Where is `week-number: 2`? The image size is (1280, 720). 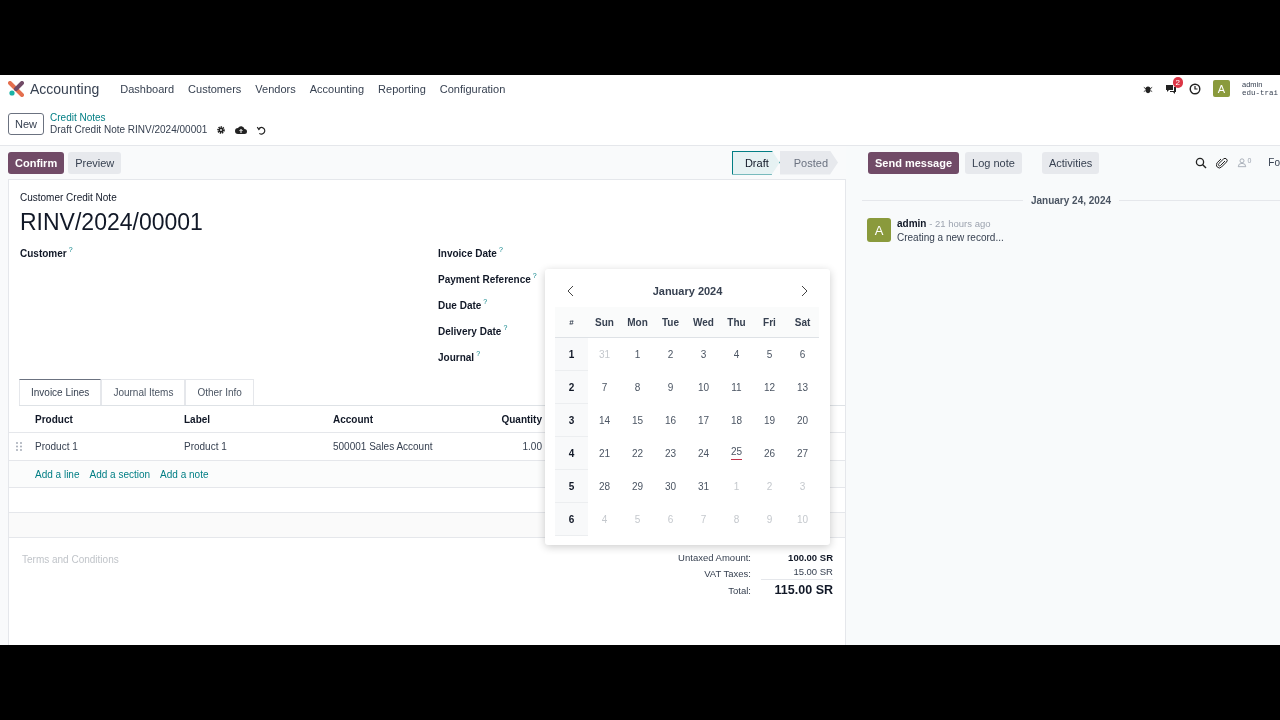 week-number: 2 is located at coordinates (571, 387).